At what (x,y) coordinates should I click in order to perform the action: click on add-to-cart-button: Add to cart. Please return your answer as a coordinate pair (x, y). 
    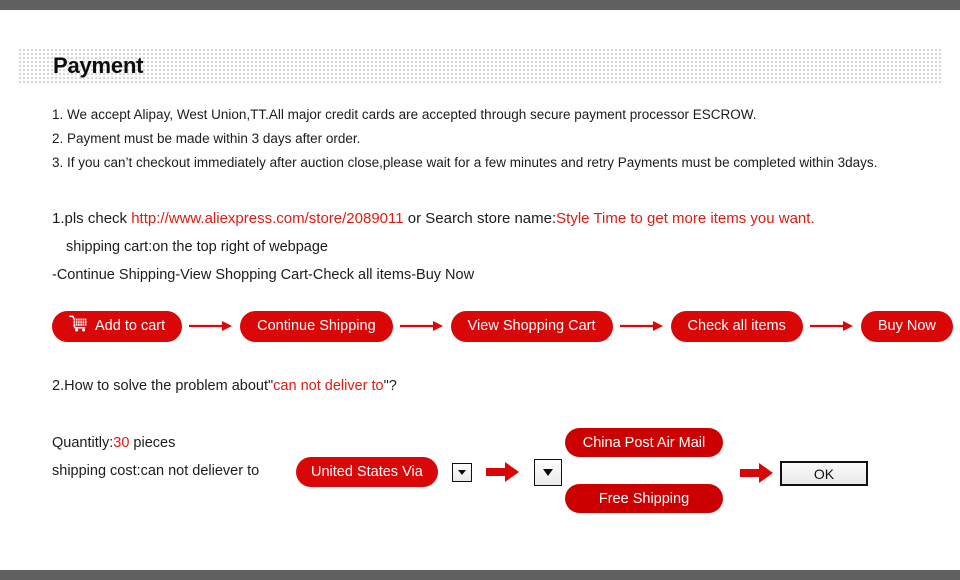
    Looking at the image, I should click on (117, 326).